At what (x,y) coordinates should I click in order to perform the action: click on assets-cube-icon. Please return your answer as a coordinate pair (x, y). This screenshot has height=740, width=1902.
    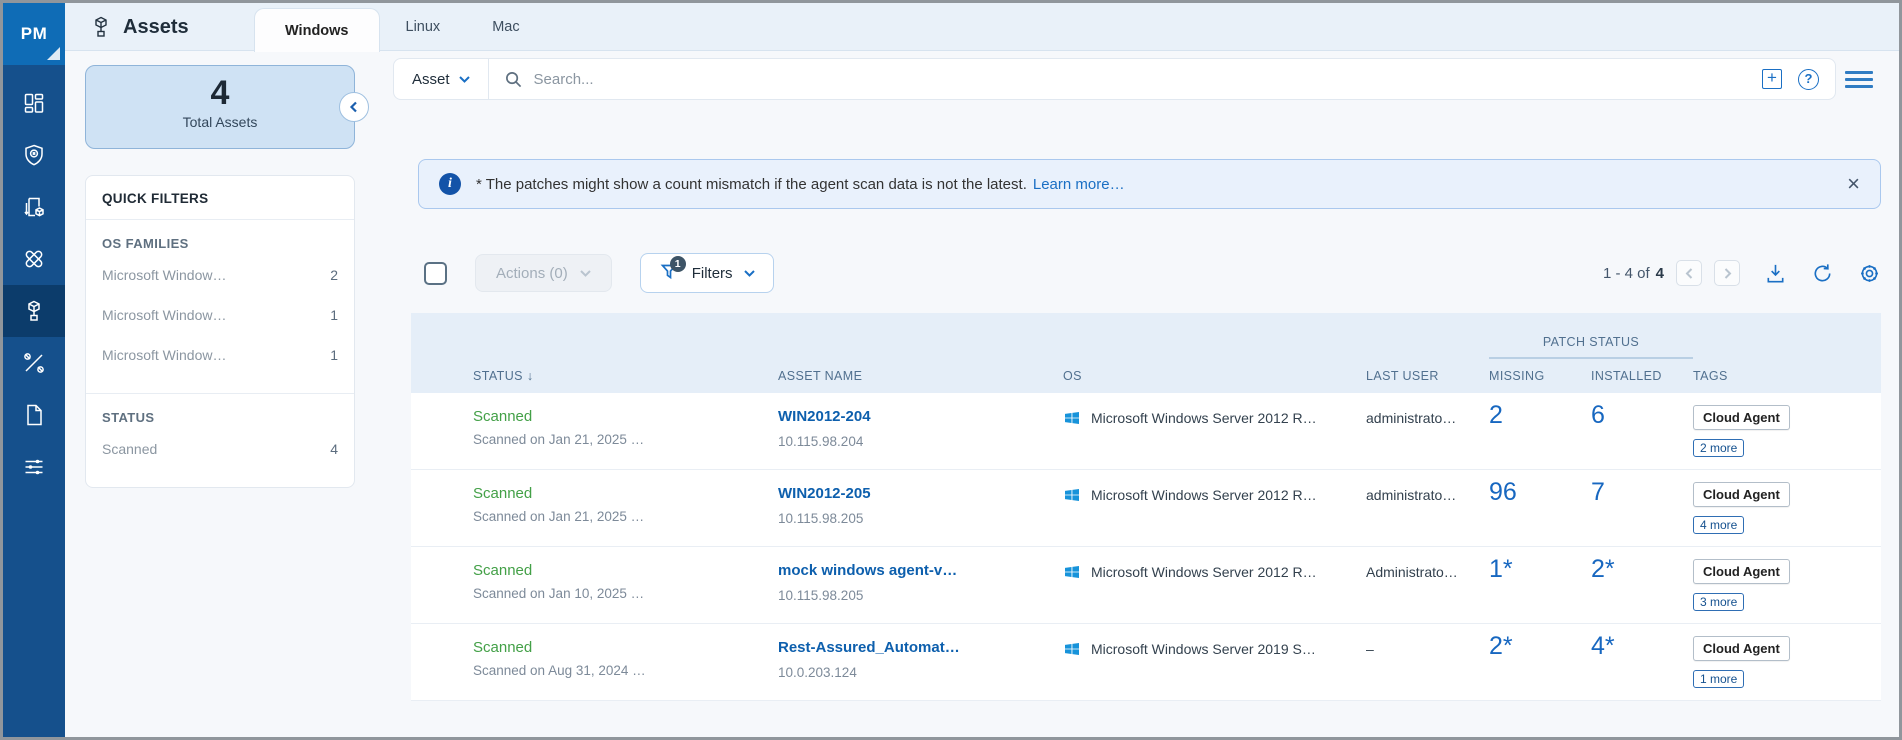
    Looking at the image, I should click on (101, 26).